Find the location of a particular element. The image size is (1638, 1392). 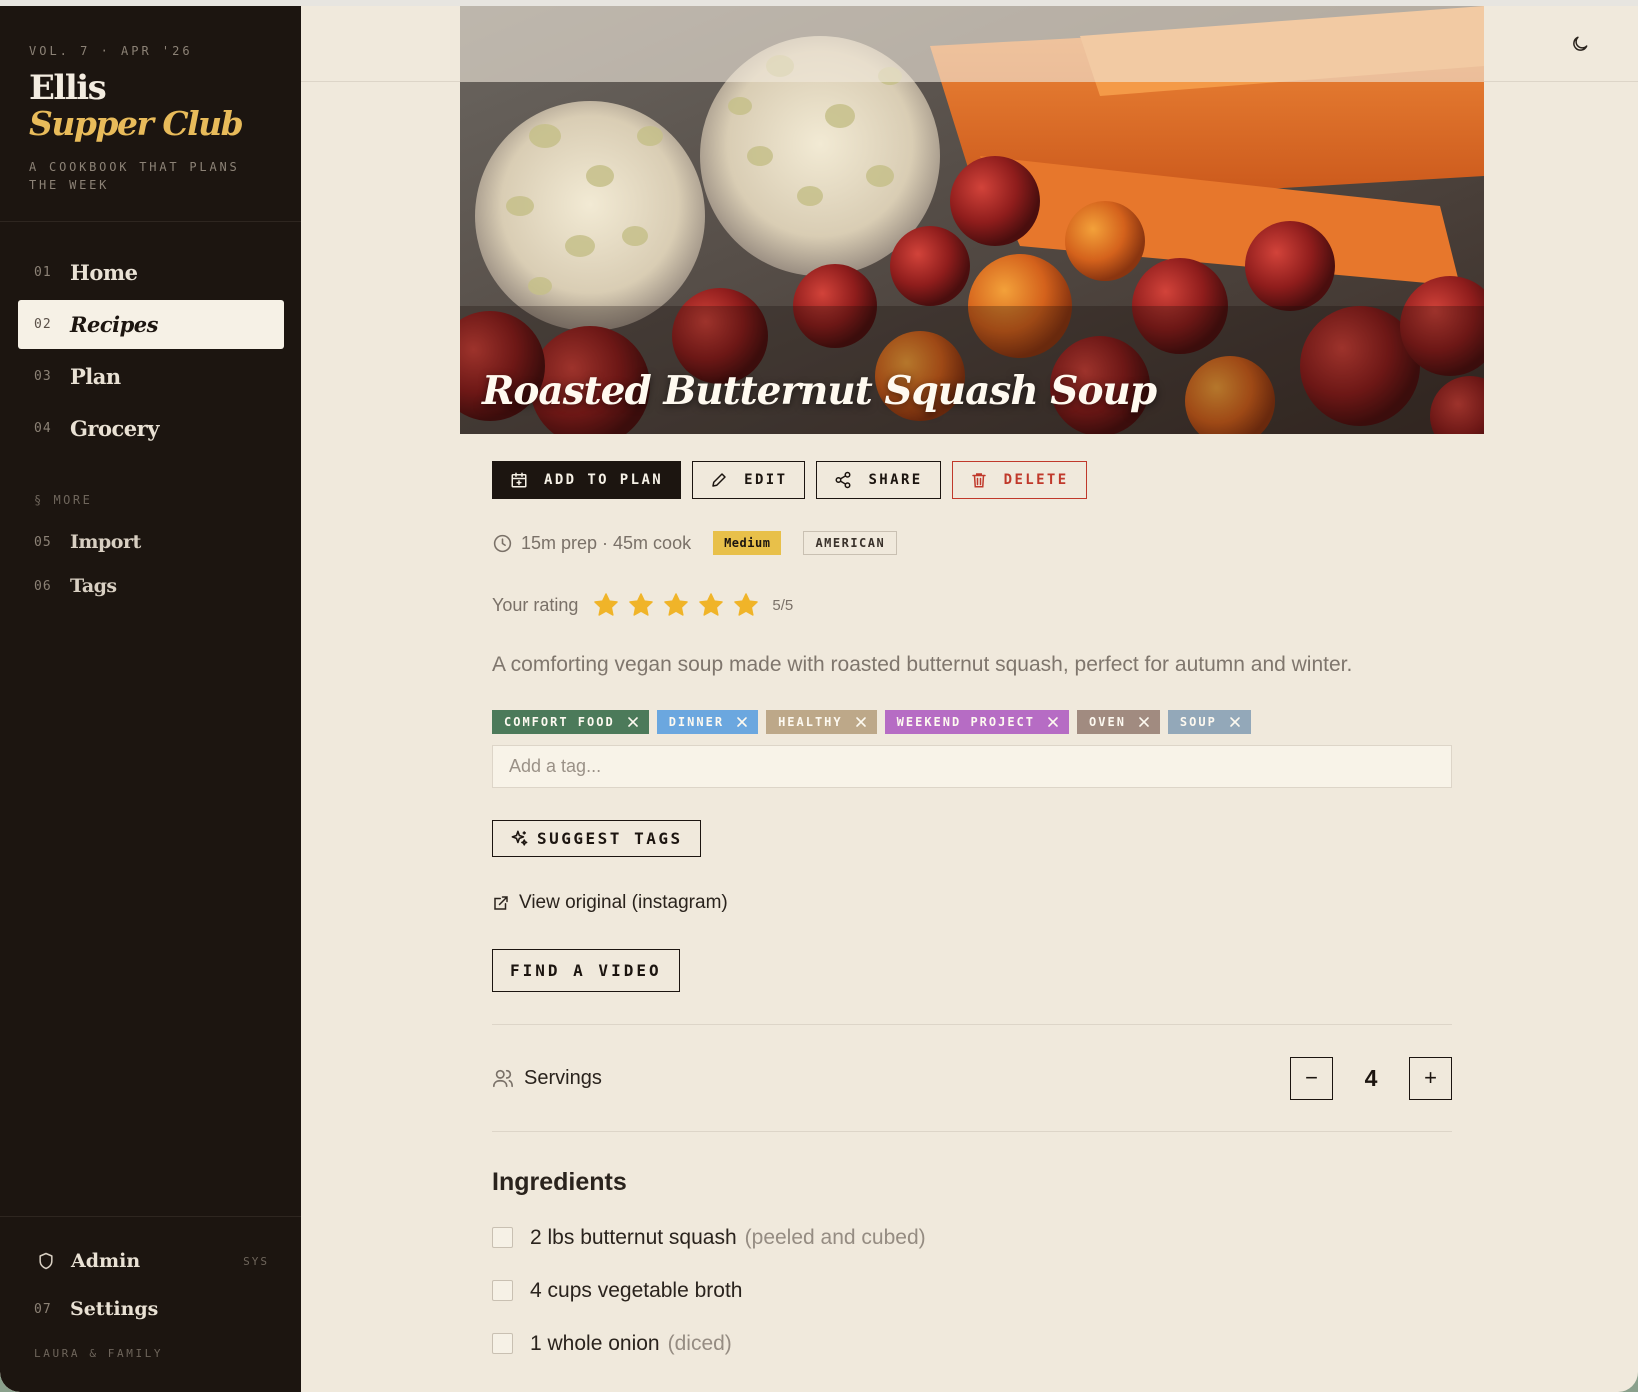

rating-row: Your rating 5/5 is located at coordinates (972, 605).